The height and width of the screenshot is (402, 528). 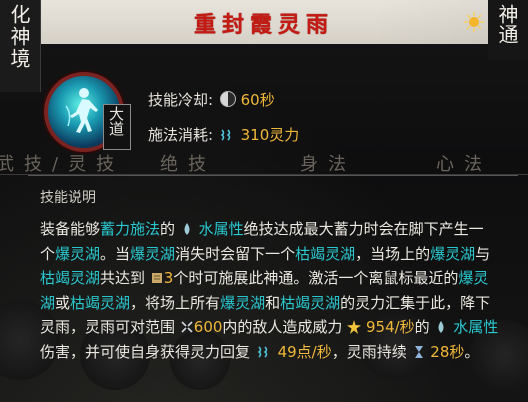 What do you see at coordinates (115, 253) in the screenshot?
I see `desc-text: 。当` at bounding box center [115, 253].